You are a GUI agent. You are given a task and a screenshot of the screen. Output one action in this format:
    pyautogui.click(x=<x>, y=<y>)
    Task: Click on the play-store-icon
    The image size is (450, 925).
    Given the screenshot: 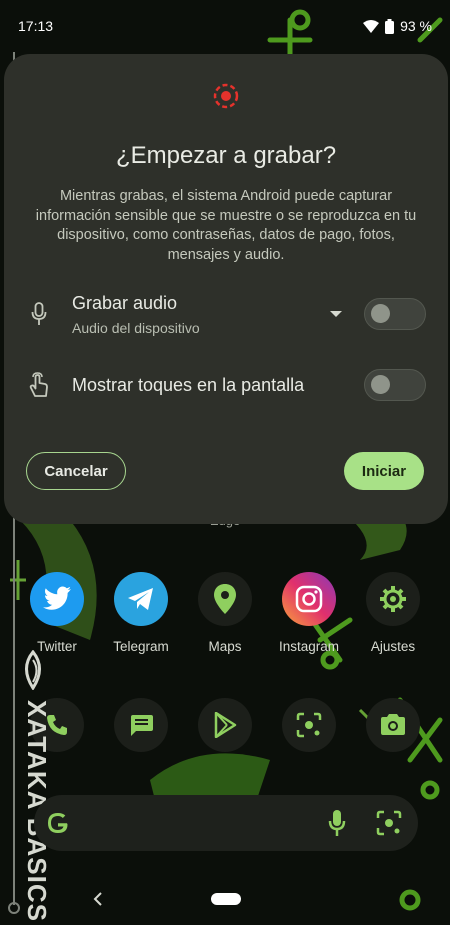 What is the action you would take?
    pyautogui.click(x=225, y=725)
    